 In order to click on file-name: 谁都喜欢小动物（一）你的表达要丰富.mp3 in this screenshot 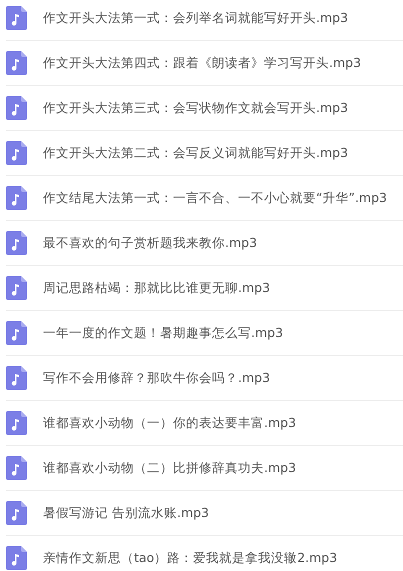, I will do `click(169, 423)`.